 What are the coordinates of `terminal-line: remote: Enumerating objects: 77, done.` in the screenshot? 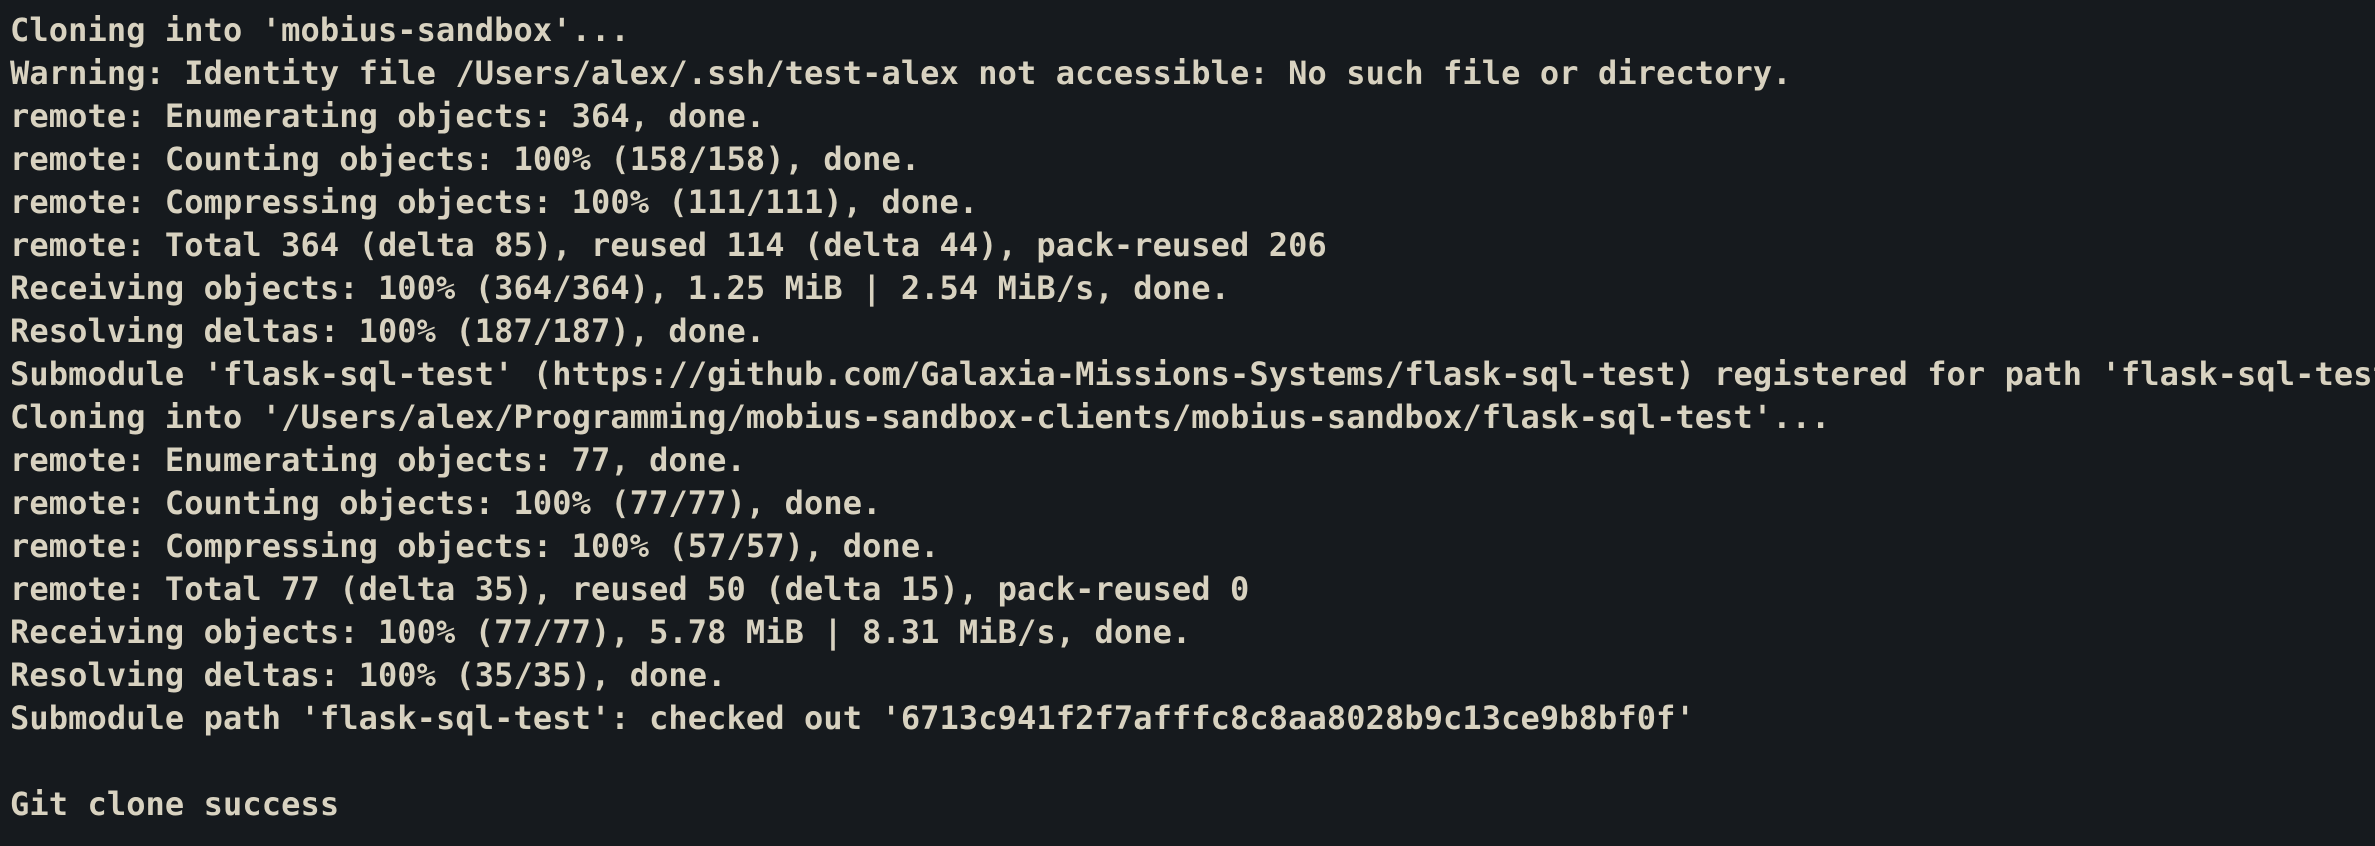 It's located at (378, 460).